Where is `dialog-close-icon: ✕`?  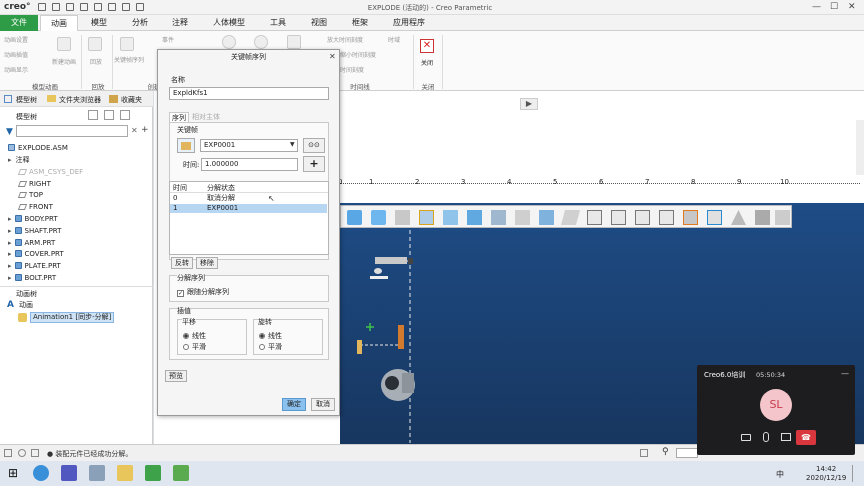 dialog-close-icon: ✕ is located at coordinates (332, 56).